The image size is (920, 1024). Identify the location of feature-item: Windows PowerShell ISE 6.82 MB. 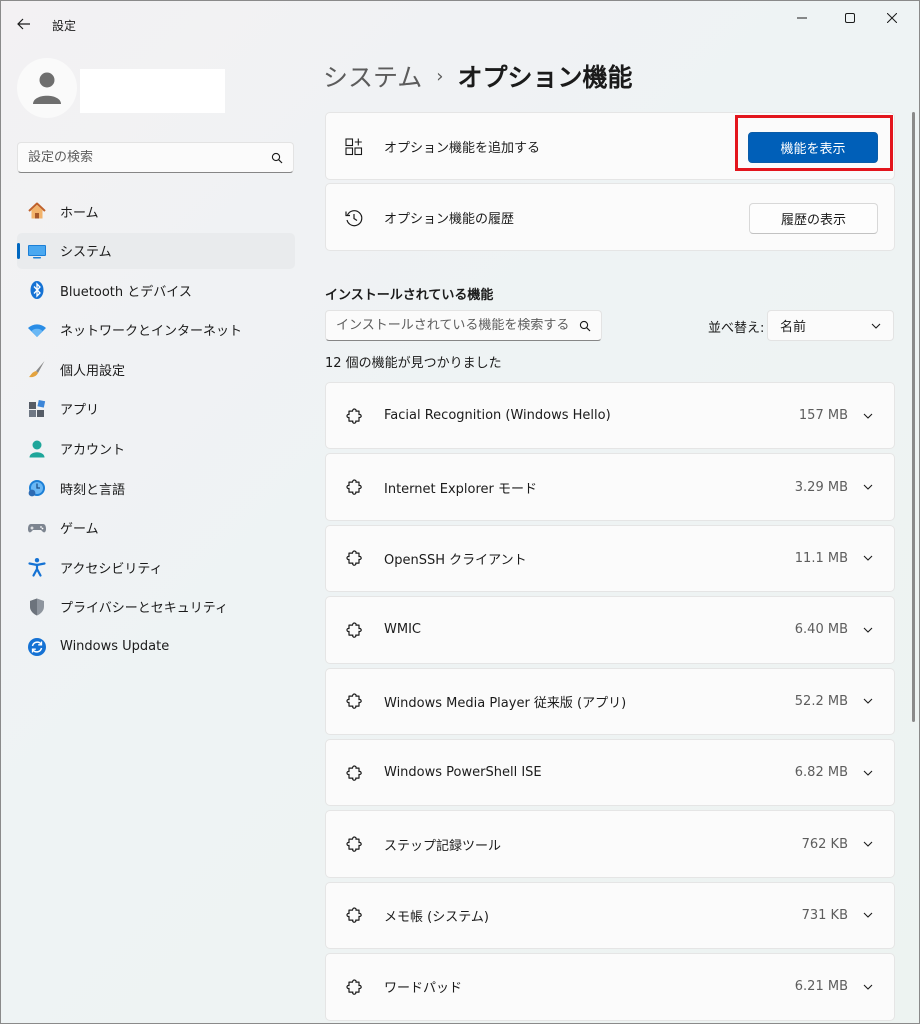
(610, 772).